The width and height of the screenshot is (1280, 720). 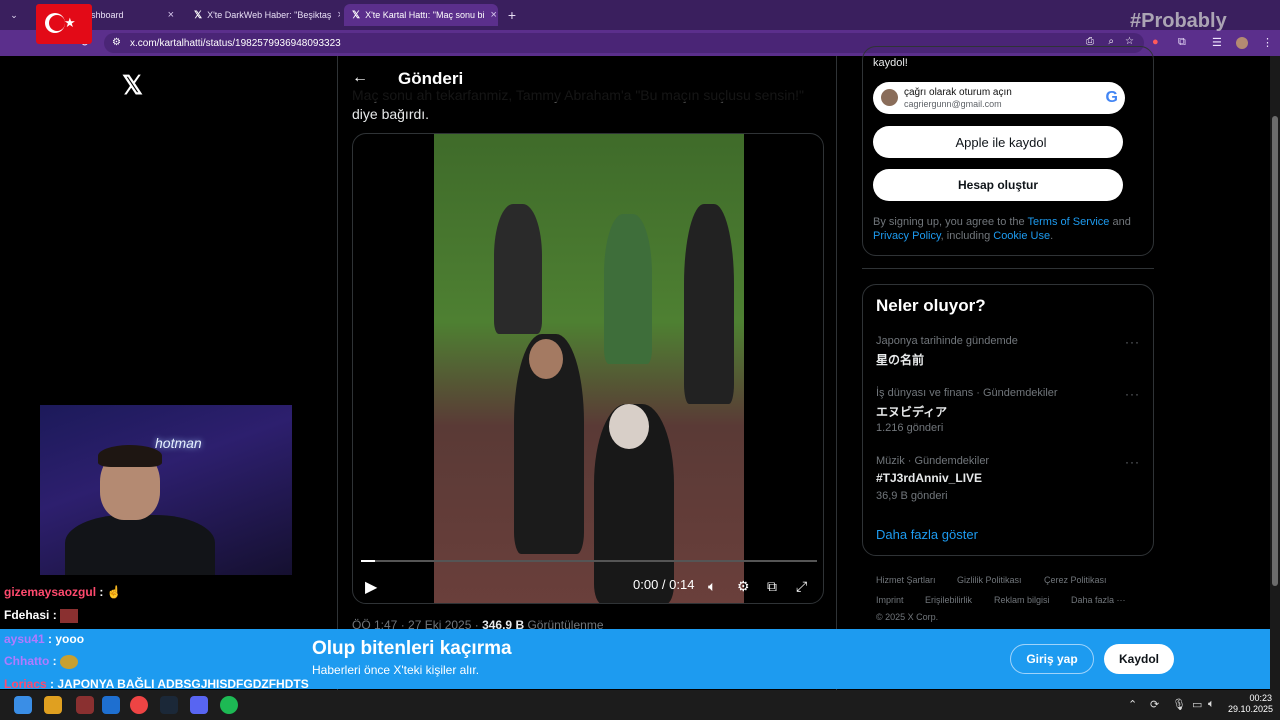 I want to click on tab-label: X'te DarkWeb Haber: "Beşiktaş, so click(x=269, y=15).